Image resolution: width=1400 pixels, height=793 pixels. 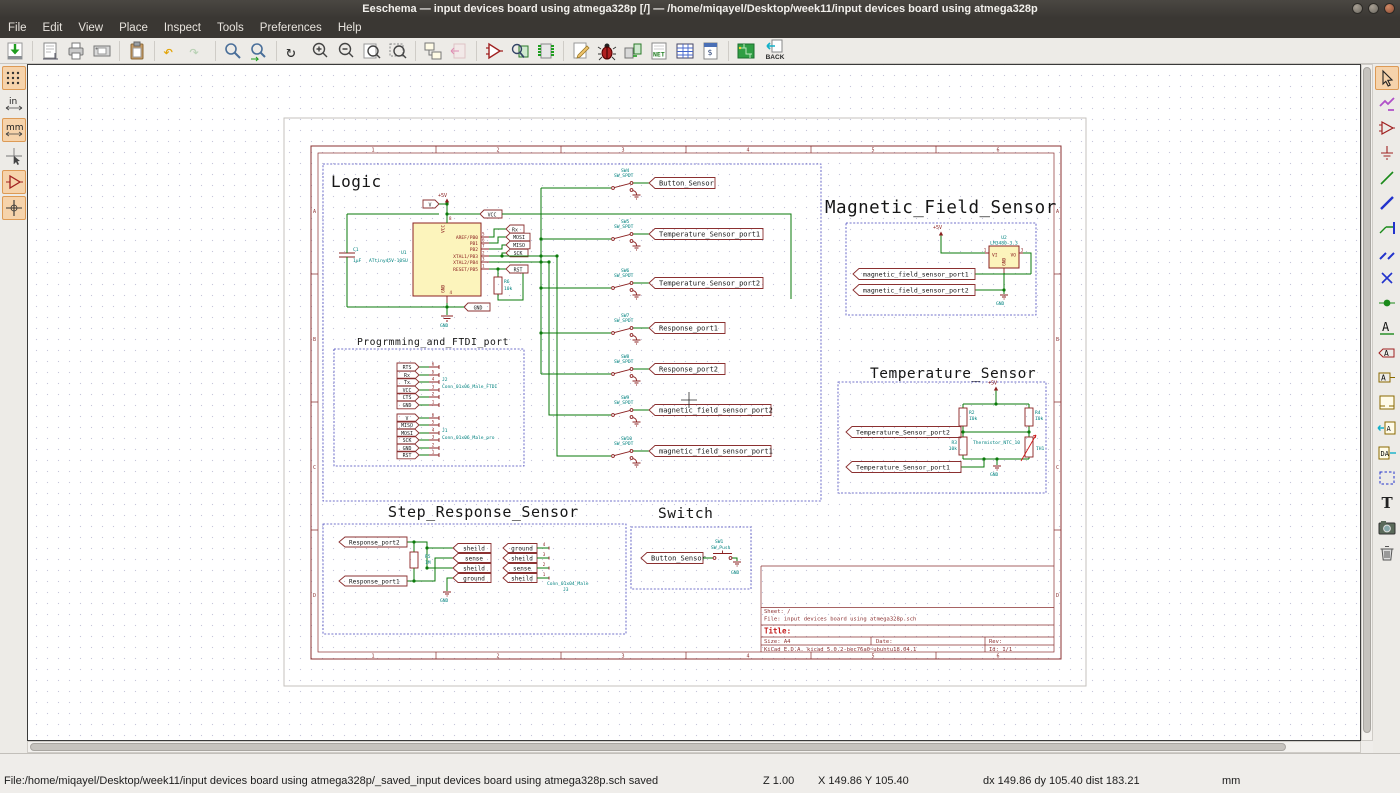 What do you see at coordinates (1387, 328) in the screenshot?
I see `net-label-tool: A` at bounding box center [1387, 328].